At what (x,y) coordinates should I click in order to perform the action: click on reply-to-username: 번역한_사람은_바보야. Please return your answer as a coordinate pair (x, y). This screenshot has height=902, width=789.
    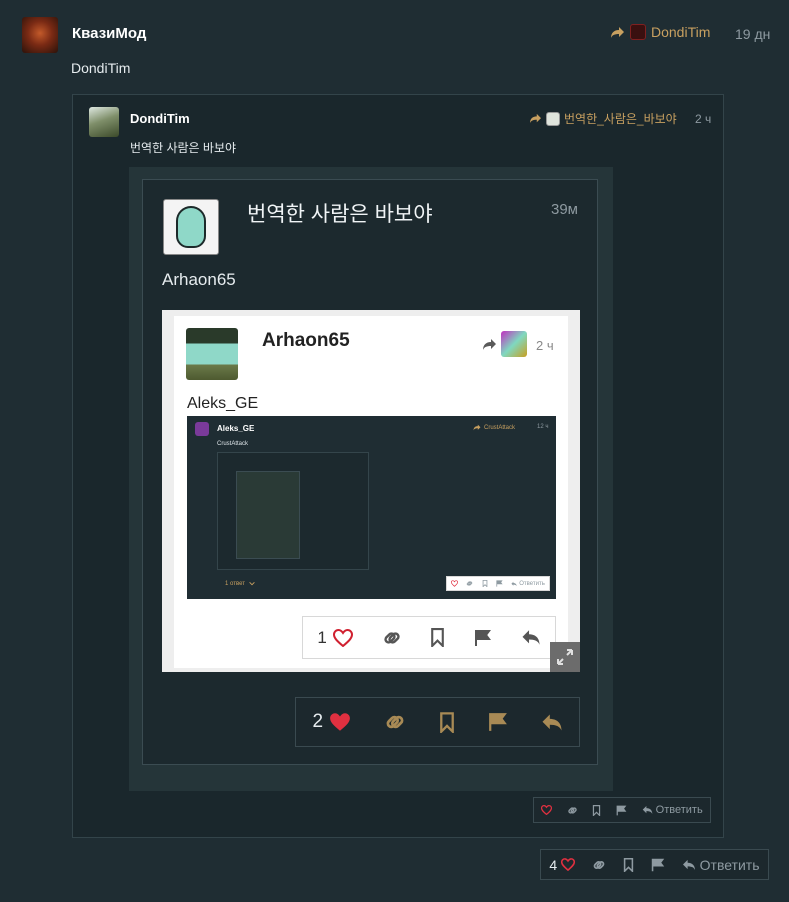
    Looking at the image, I should click on (620, 119).